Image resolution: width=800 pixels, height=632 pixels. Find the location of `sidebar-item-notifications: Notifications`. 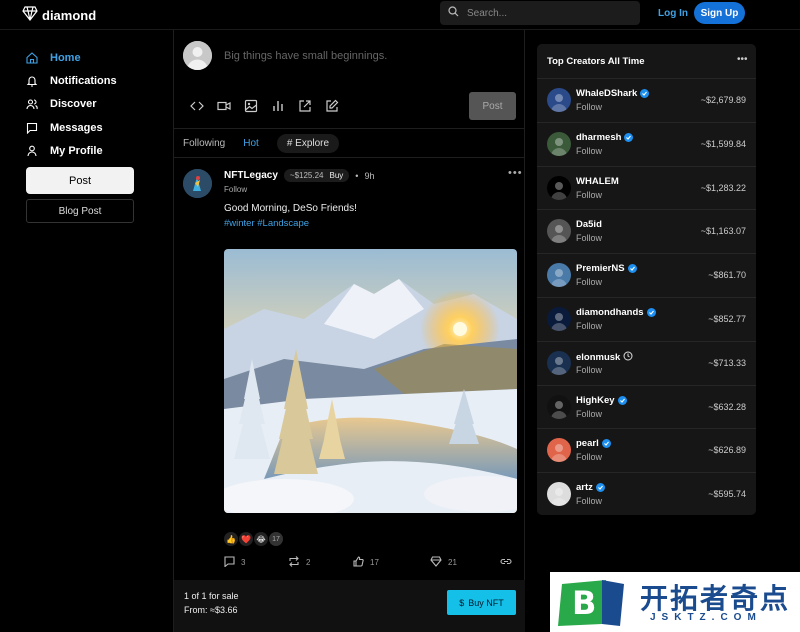

sidebar-item-notifications: Notifications is located at coordinates (82, 80).